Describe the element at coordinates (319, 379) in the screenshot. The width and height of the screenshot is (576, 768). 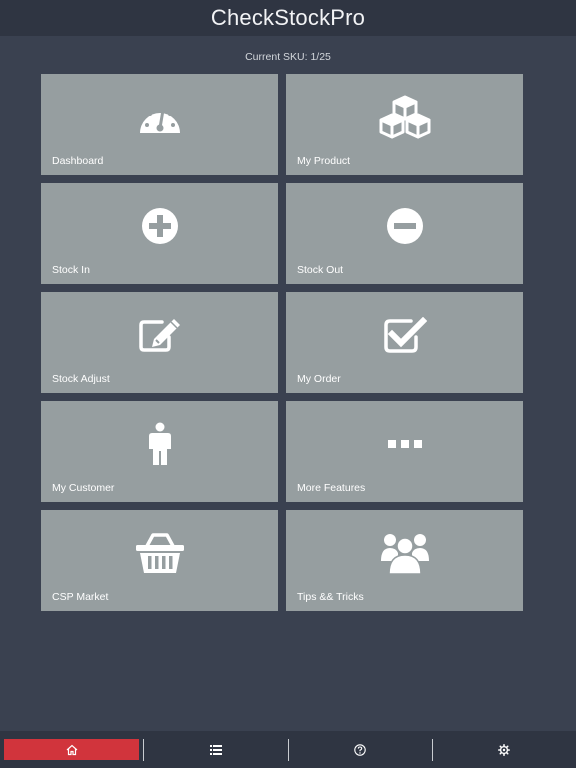
I see `tile-label: My Order` at that location.